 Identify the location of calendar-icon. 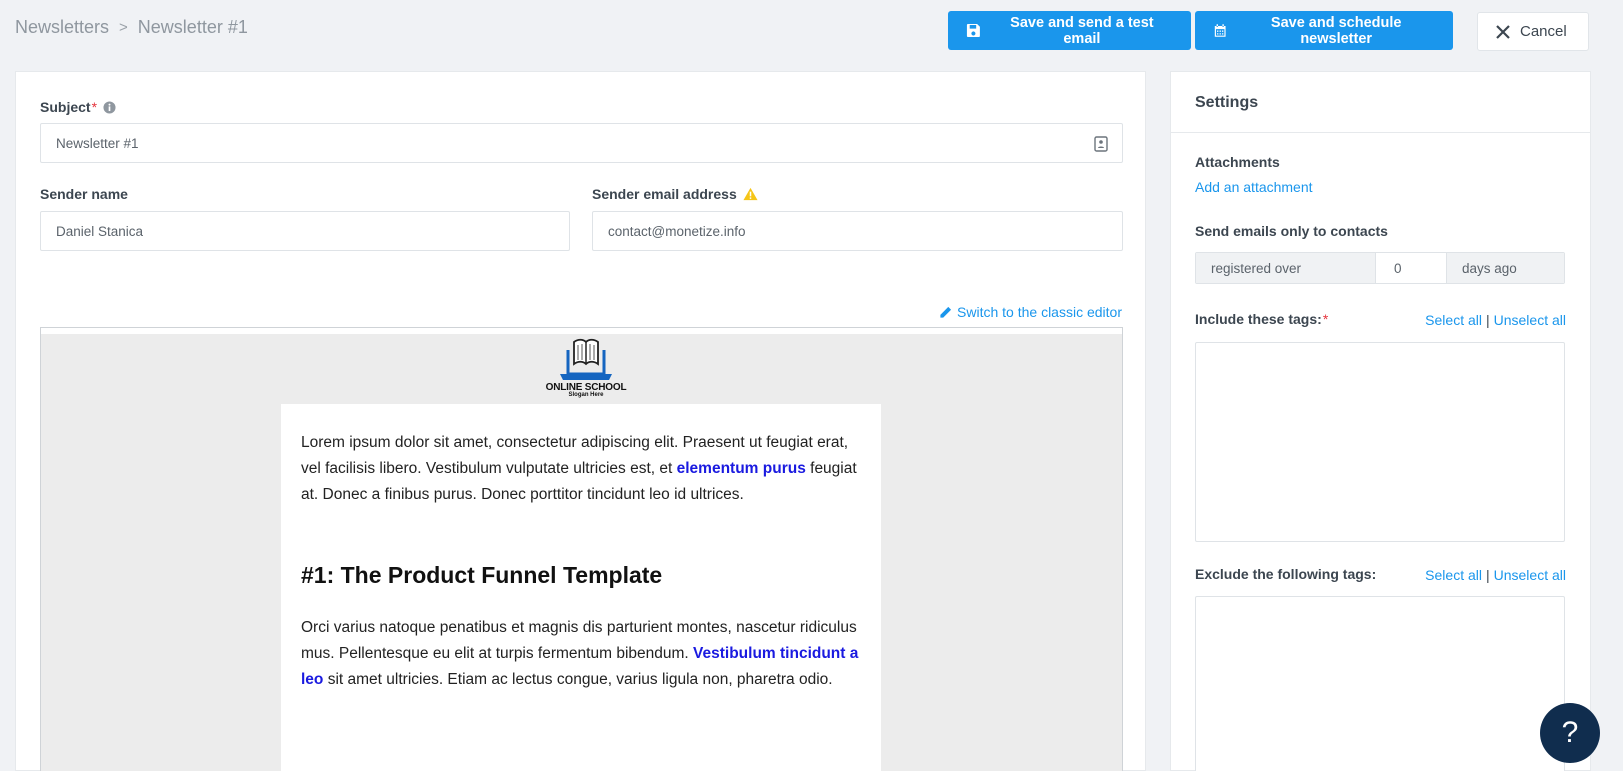
(1220, 30).